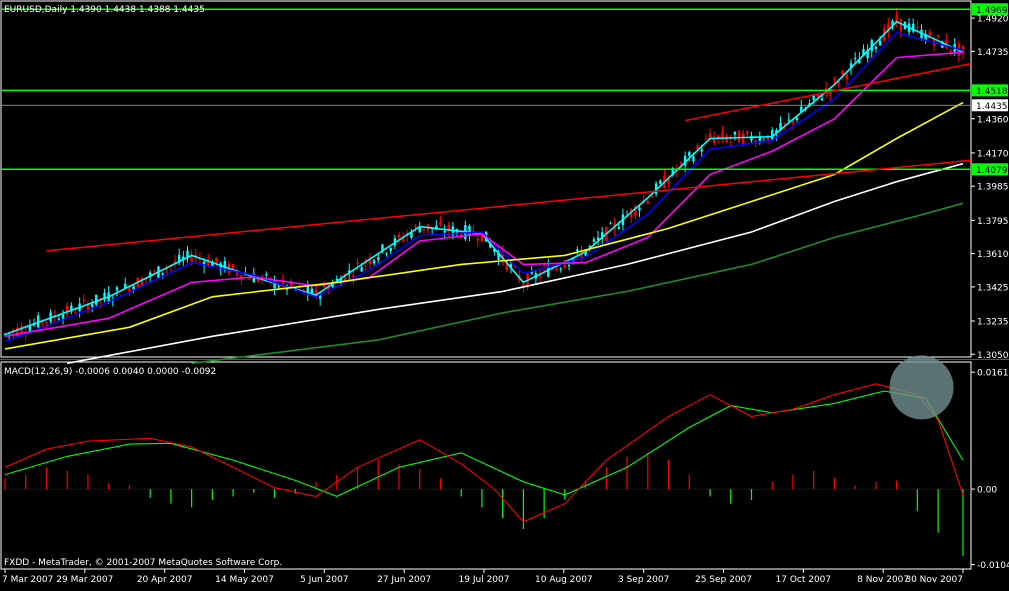  What do you see at coordinates (993, 374) in the screenshot?
I see `macd-y-axis-tick-label: 0.0161` at bounding box center [993, 374].